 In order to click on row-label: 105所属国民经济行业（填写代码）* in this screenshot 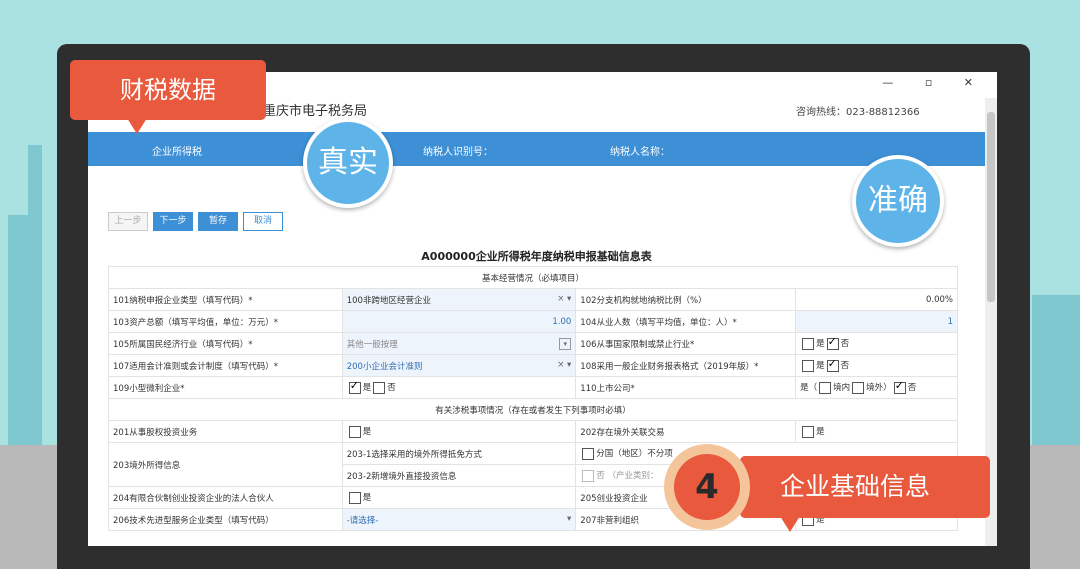, I will do `click(225, 343)`.